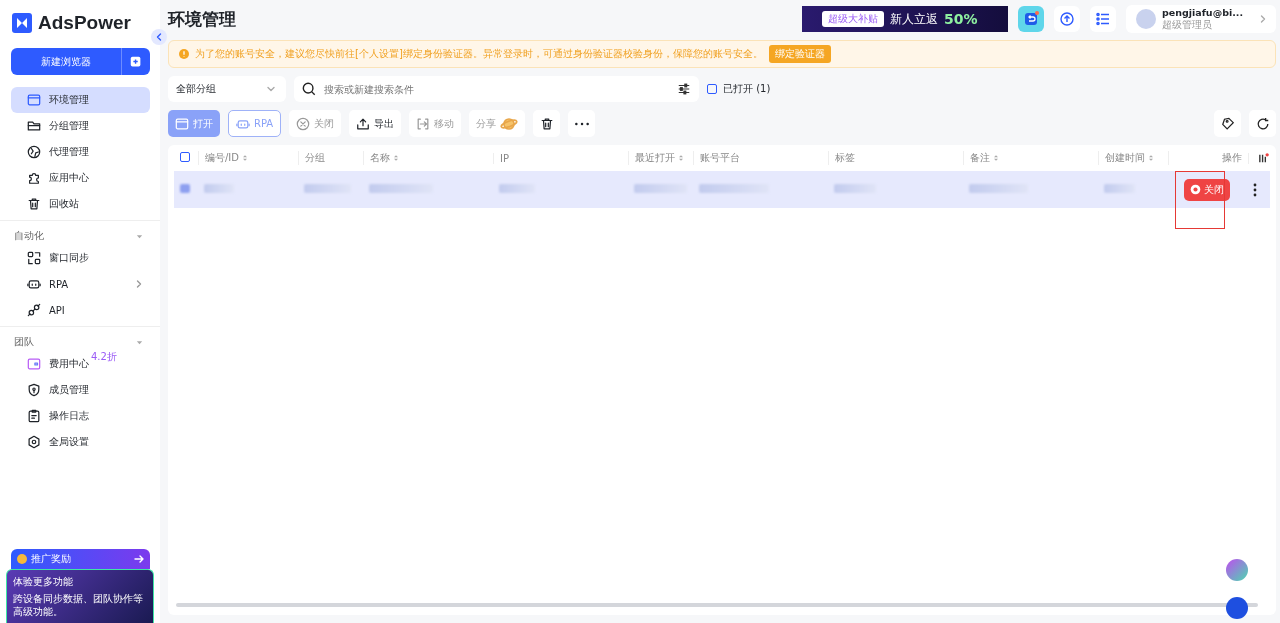 The height and width of the screenshot is (623, 1280). What do you see at coordinates (720, 158) in the screenshot?
I see `column-header: 账号平台` at bounding box center [720, 158].